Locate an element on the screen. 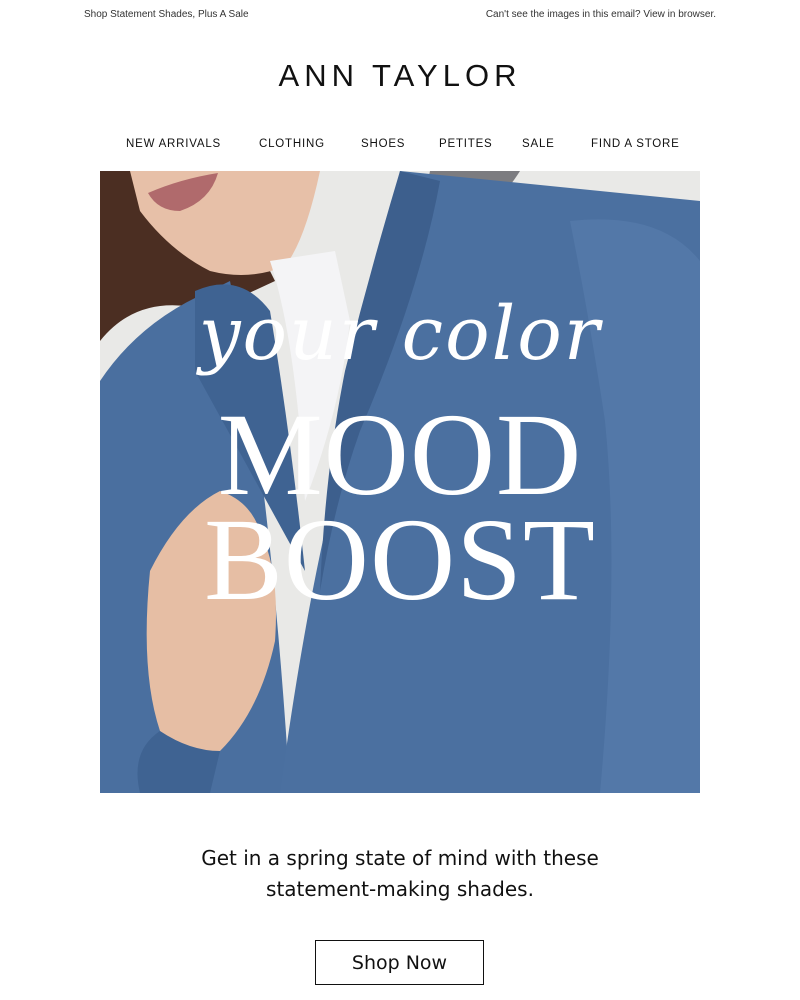 Image resolution: width=800 pixels, height=1000 pixels. hero-headline-line-2: BOOST is located at coordinates (400, 559).